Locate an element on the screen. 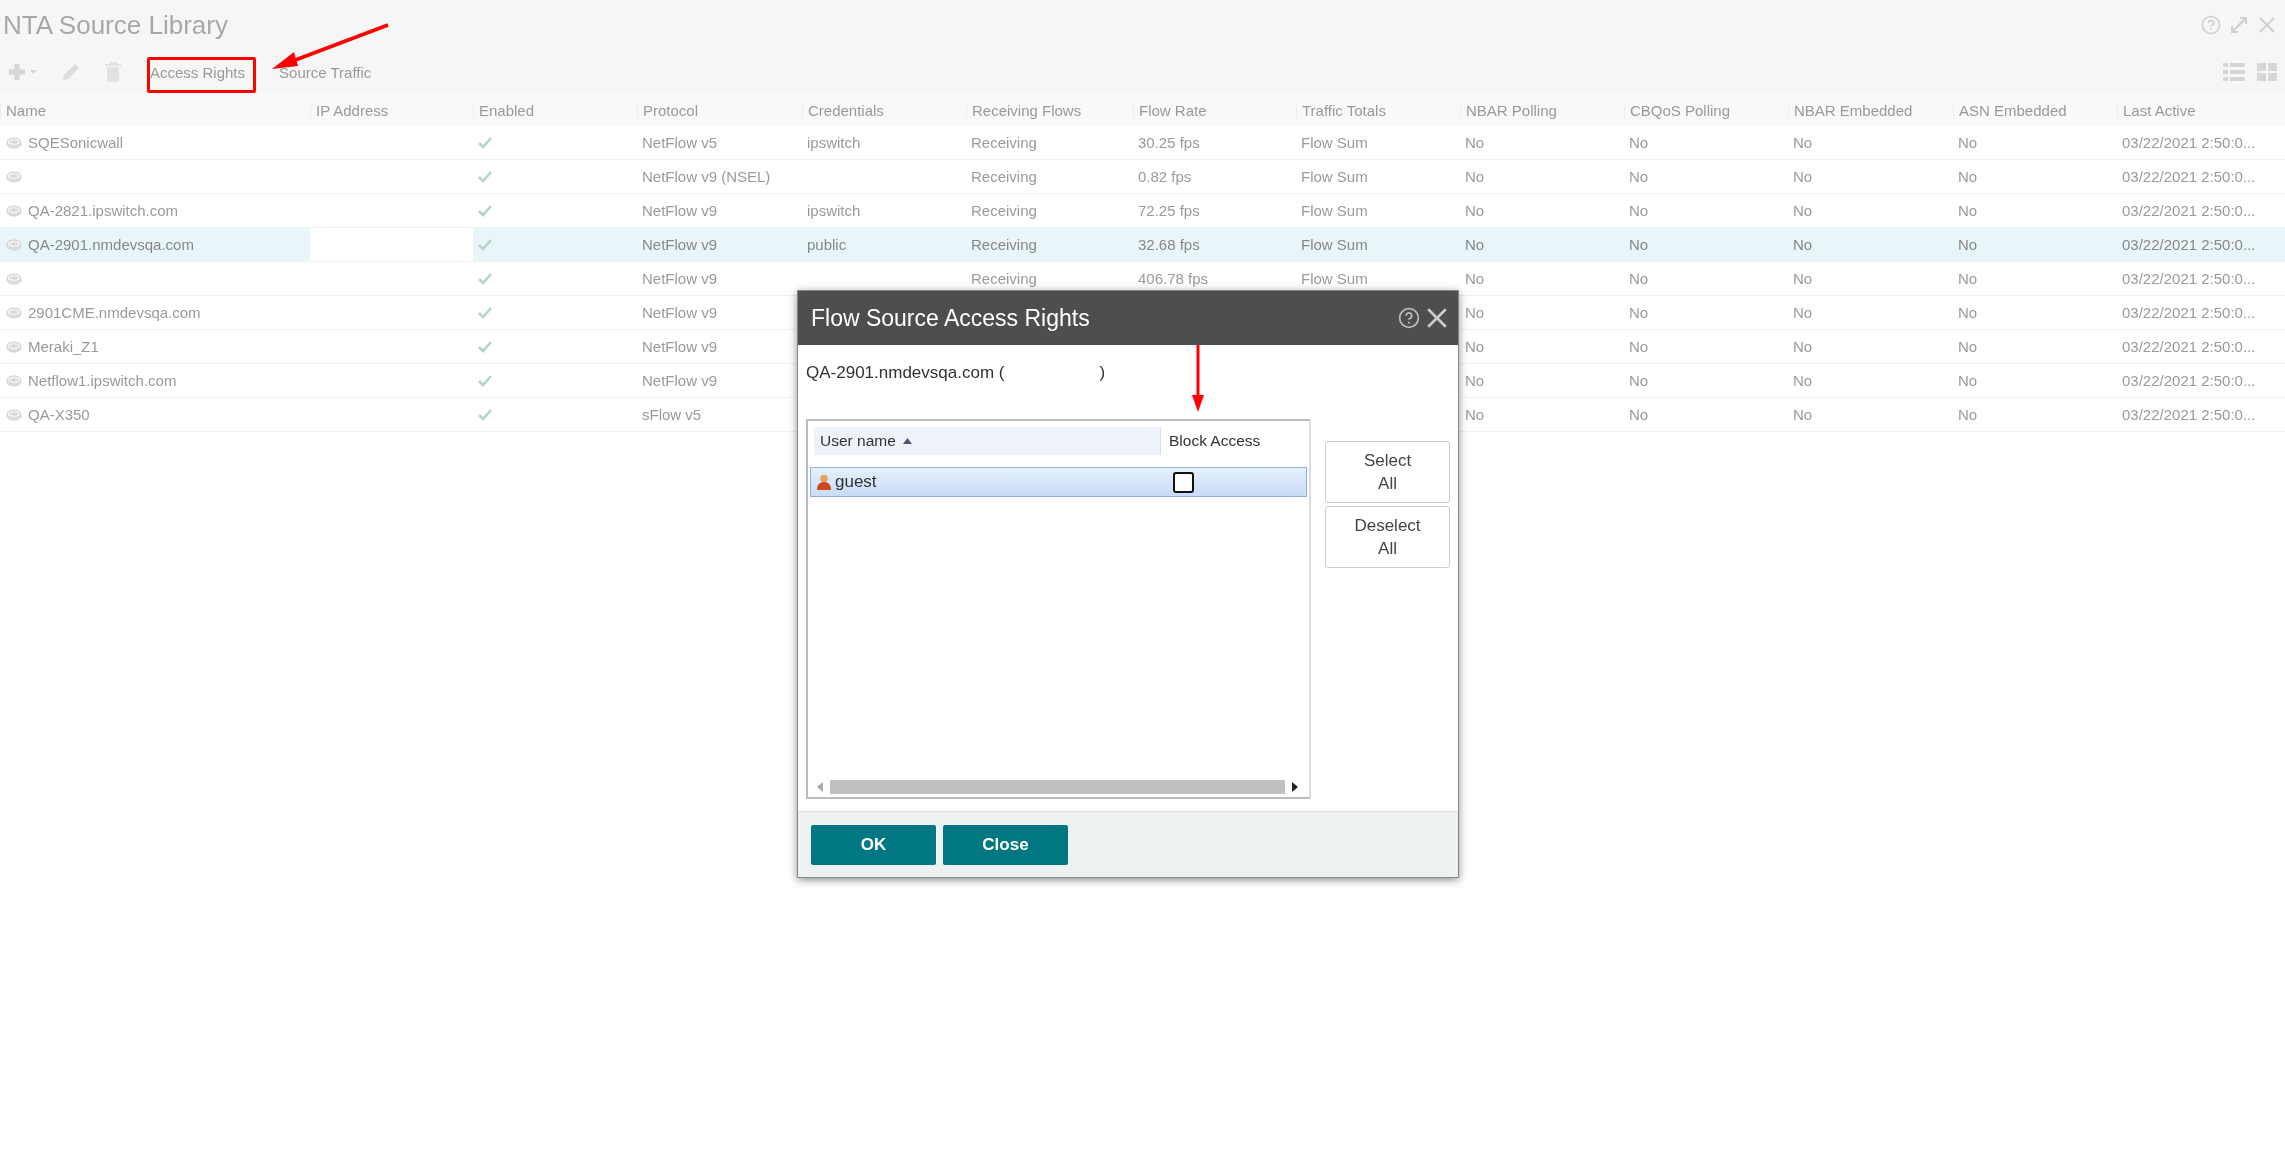  column-header: Name is located at coordinates (155, 110).